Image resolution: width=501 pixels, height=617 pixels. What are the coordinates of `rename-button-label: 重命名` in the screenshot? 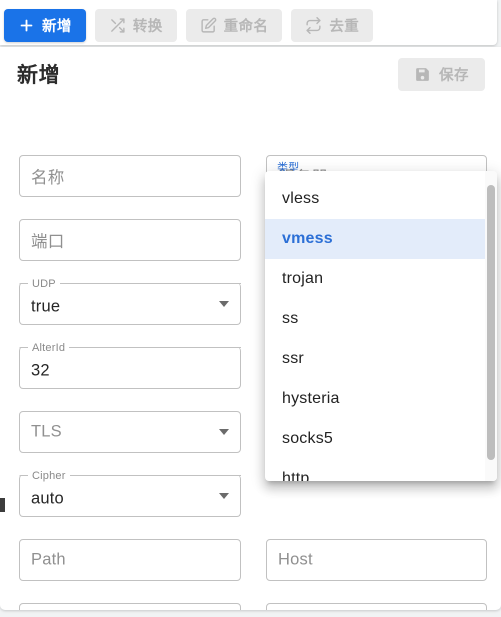 It's located at (246, 27).